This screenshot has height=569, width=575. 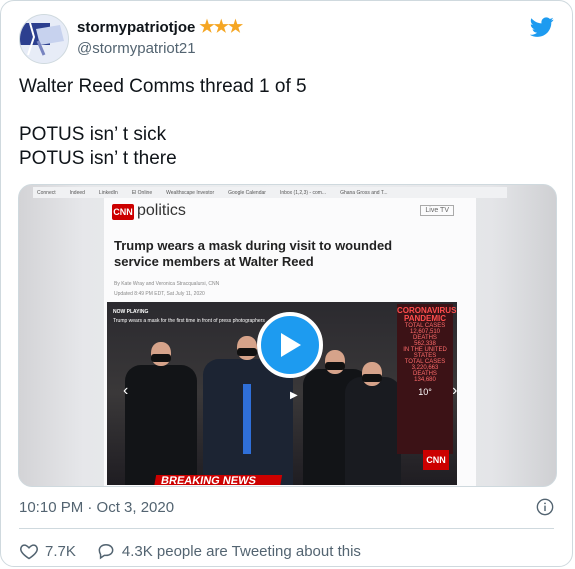 What do you see at coordinates (286, 528) in the screenshot?
I see `divider` at bounding box center [286, 528].